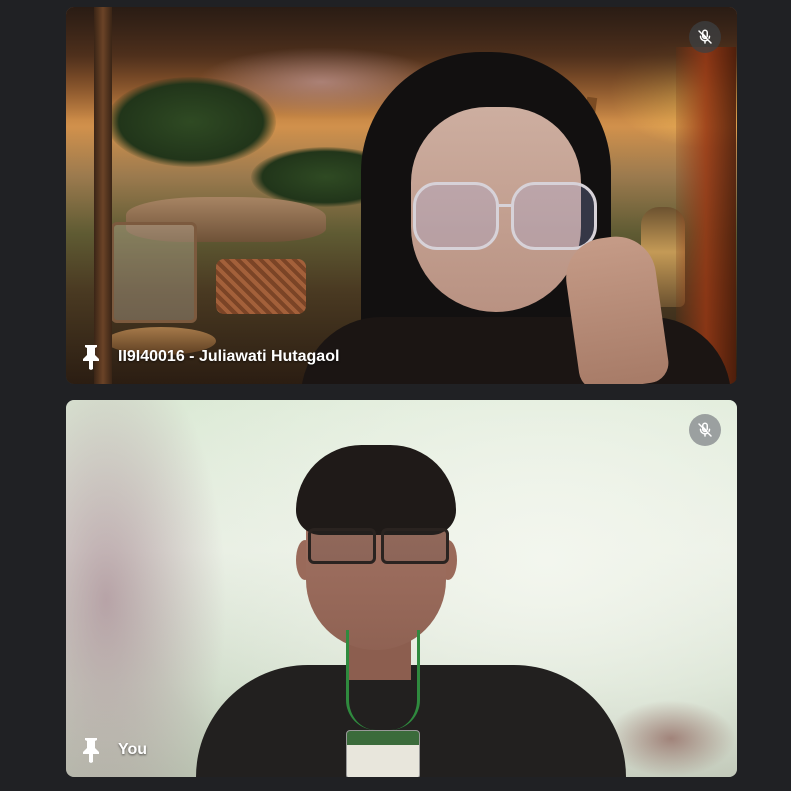 Image resolution: width=791 pixels, height=791 pixels. I want to click on participant-name-bar: You, so click(113, 750).